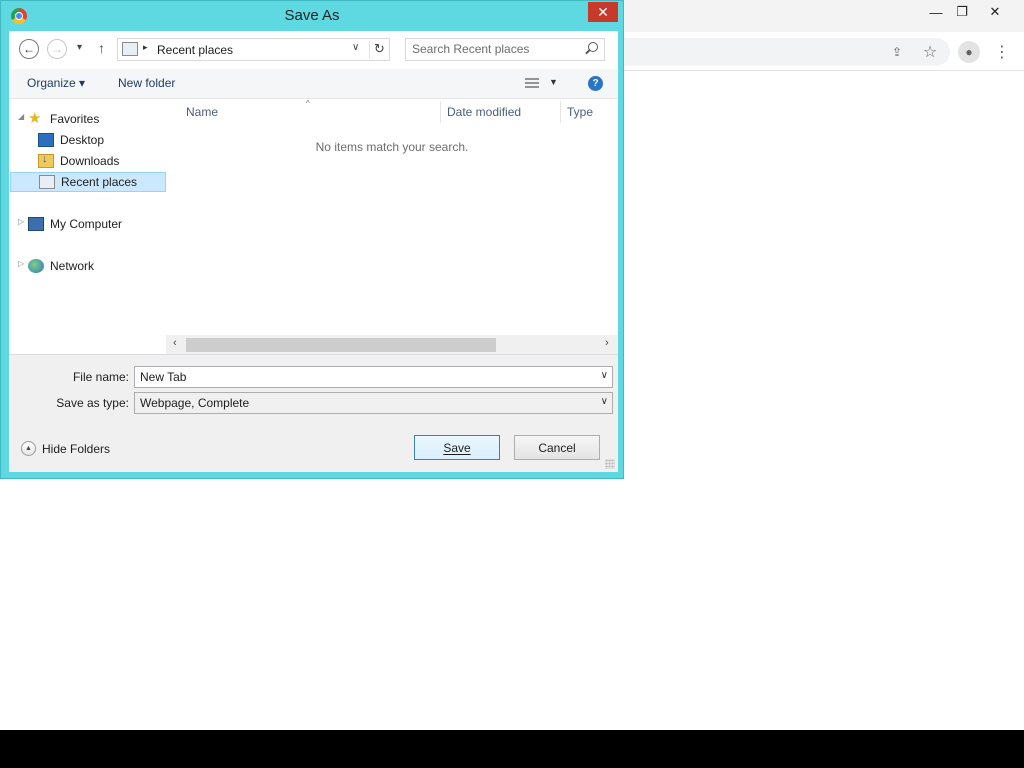  I want to click on restore-icon: ❐, so click(962, 11).